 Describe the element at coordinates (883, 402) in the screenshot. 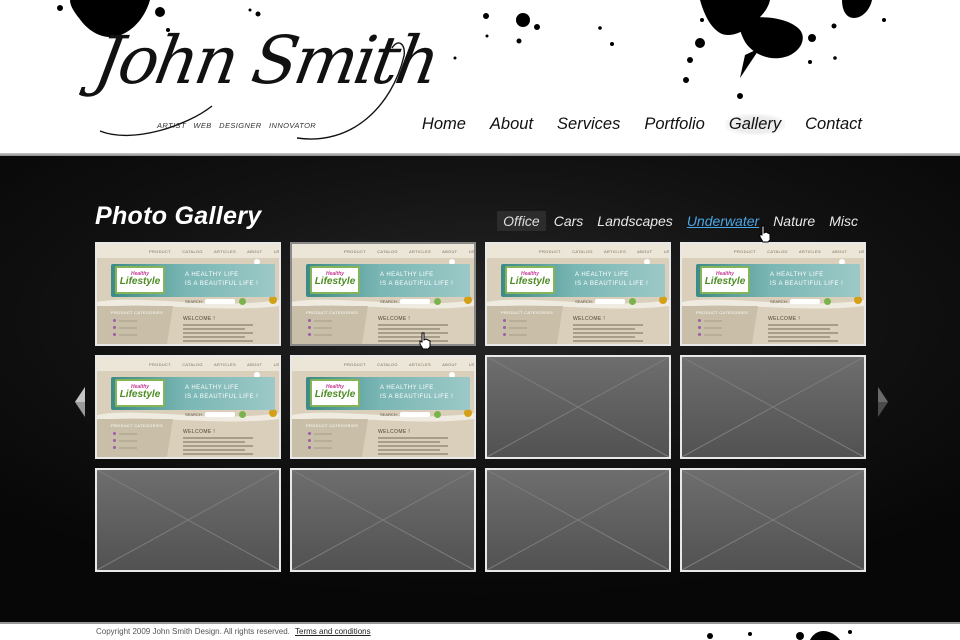

I see `next-arrow-icon` at that location.